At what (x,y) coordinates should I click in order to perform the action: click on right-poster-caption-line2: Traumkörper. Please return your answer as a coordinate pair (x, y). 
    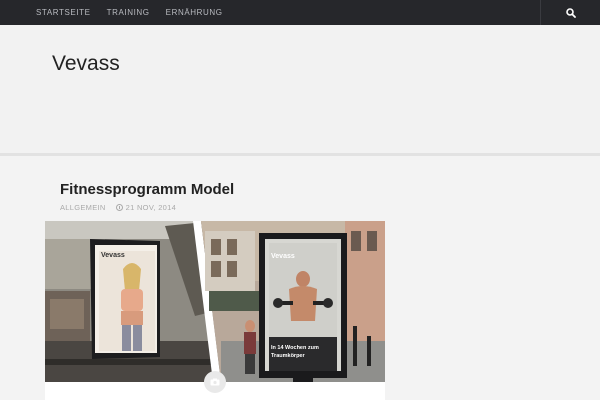
    Looking at the image, I should click on (288, 356).